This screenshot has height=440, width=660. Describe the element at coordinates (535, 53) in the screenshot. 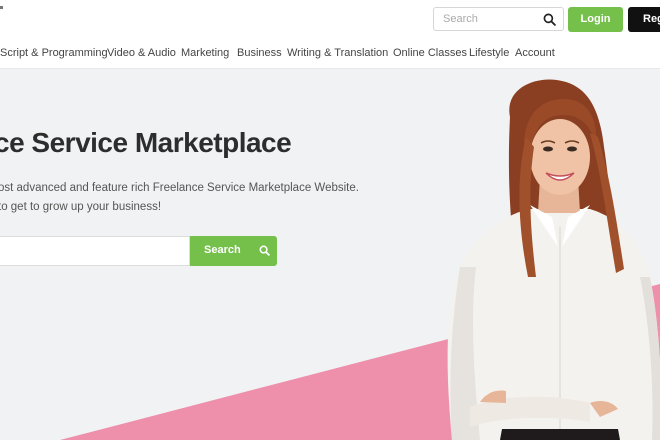

I see `nav-item-account: Account` at that location.